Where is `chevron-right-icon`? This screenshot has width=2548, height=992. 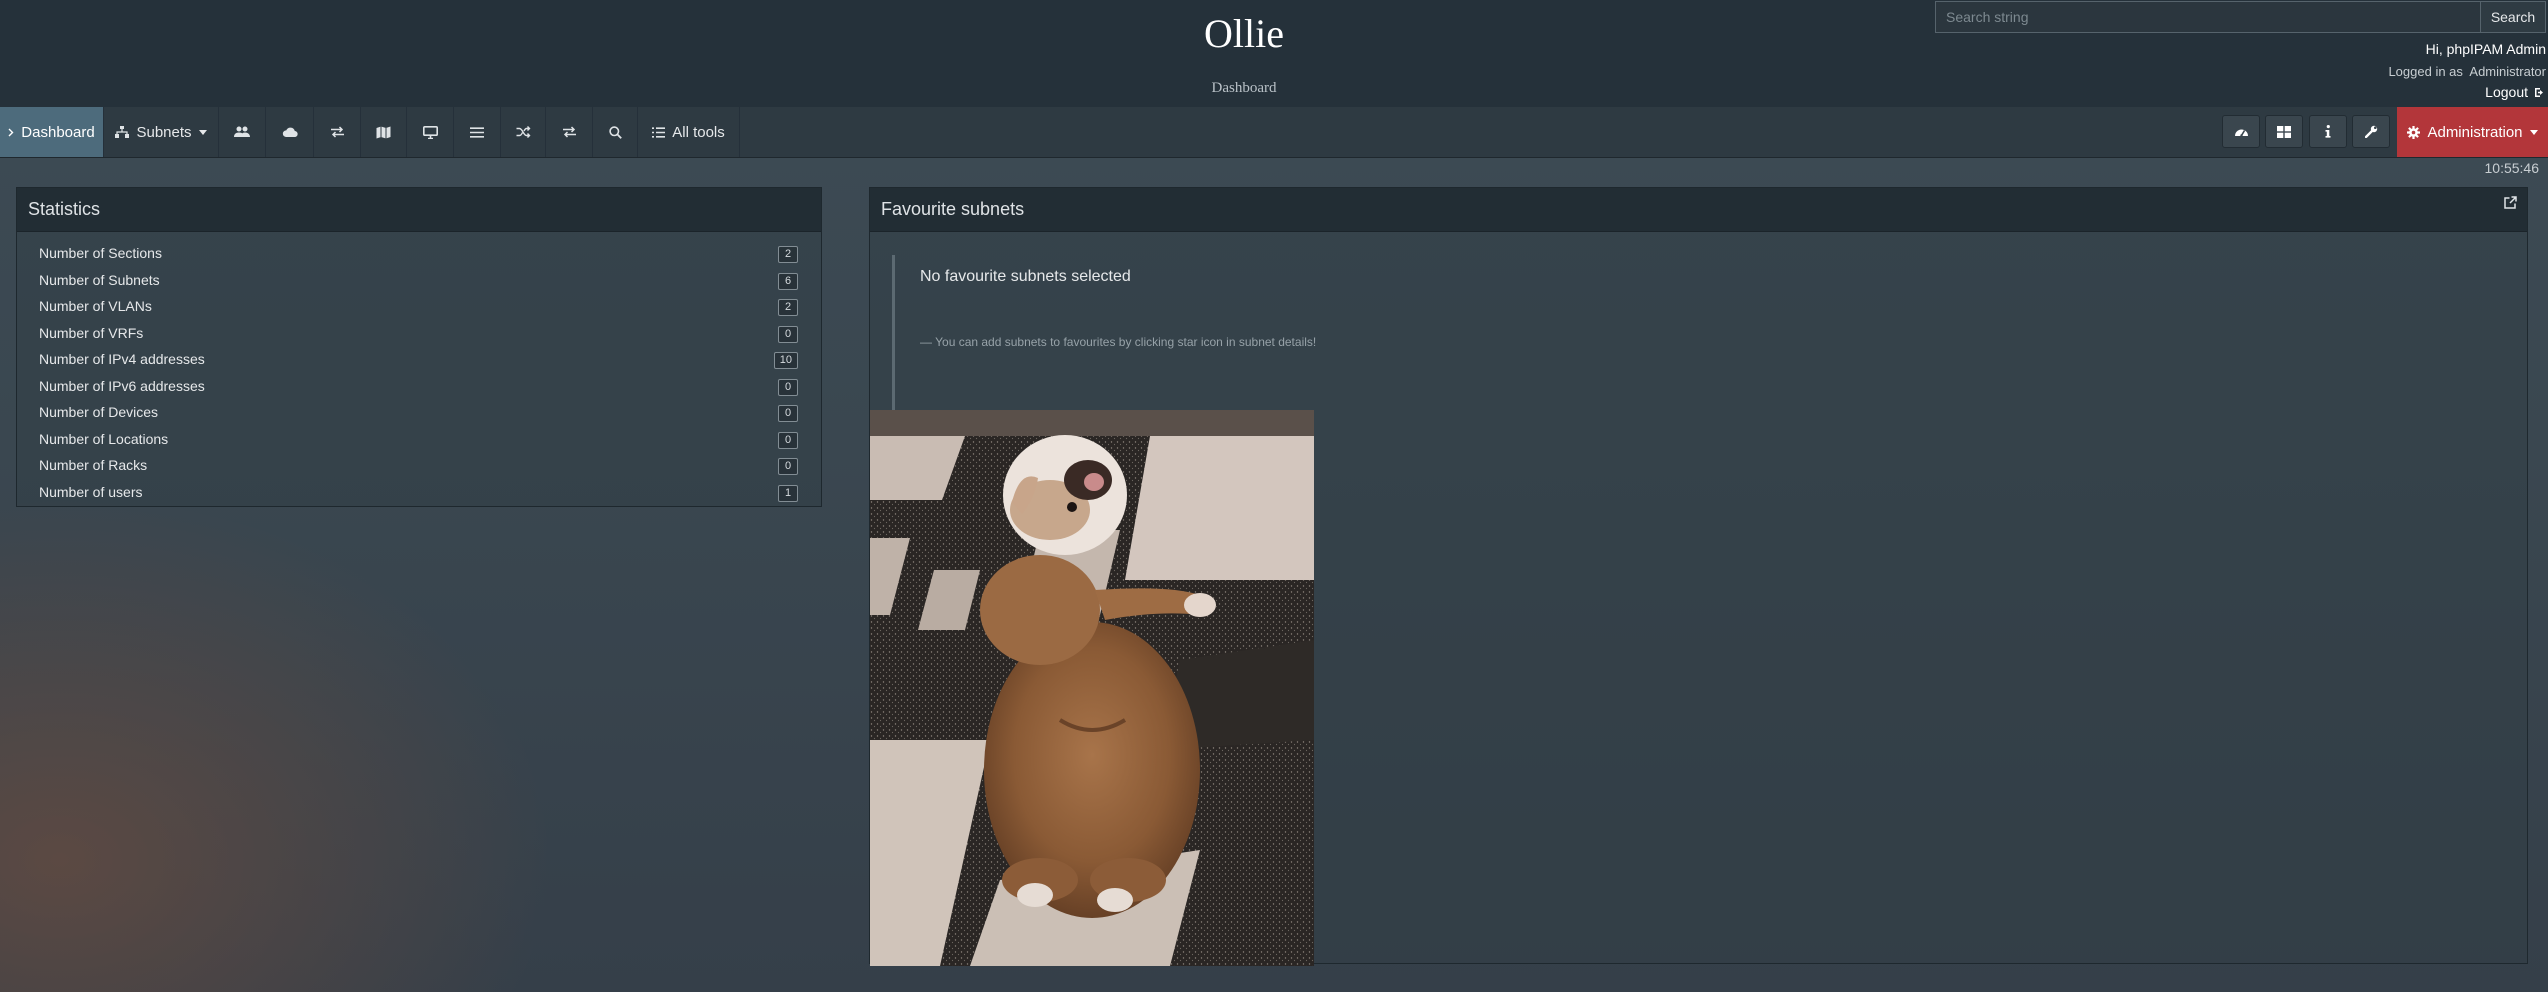 chevron-right-icon is located at coordinates (11, 132).